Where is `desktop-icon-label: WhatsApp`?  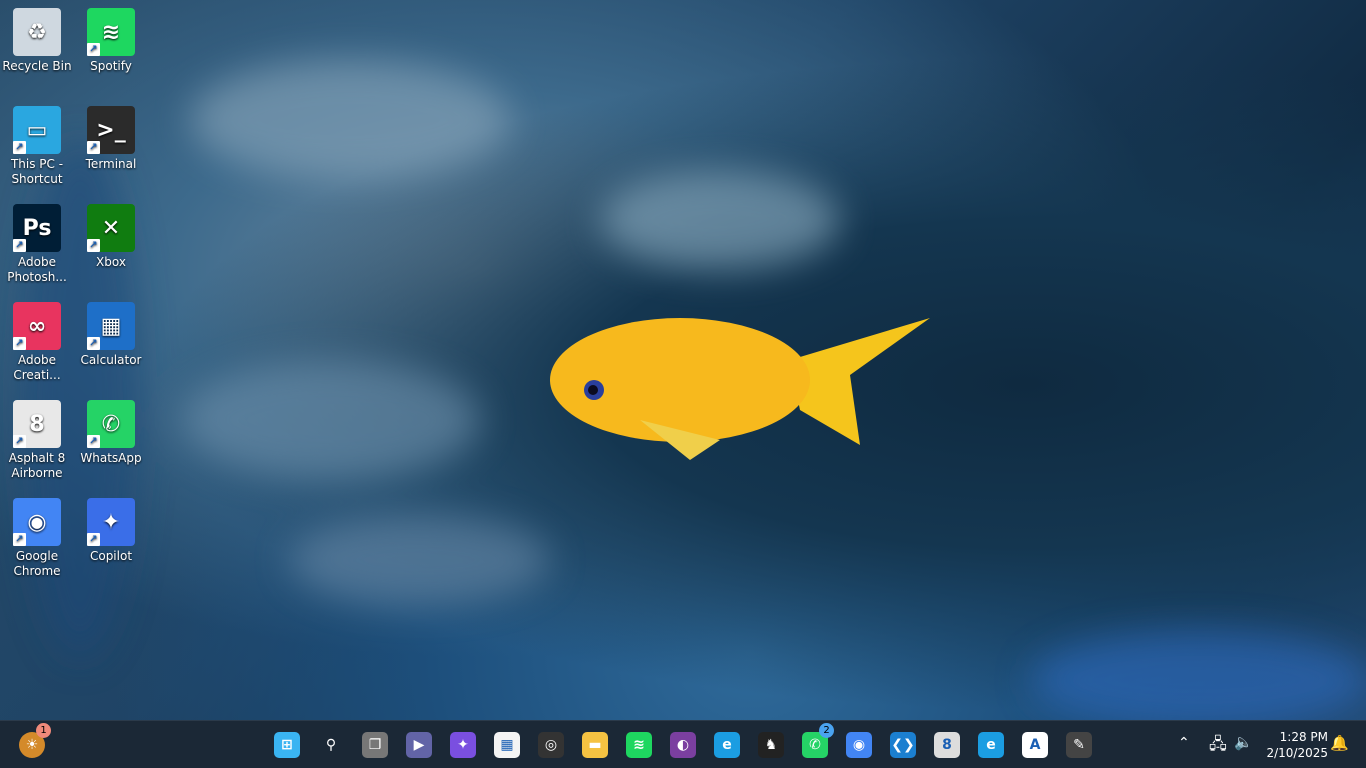 desktop-icon-label: WhatsApp is located at coordinates (111, 458).